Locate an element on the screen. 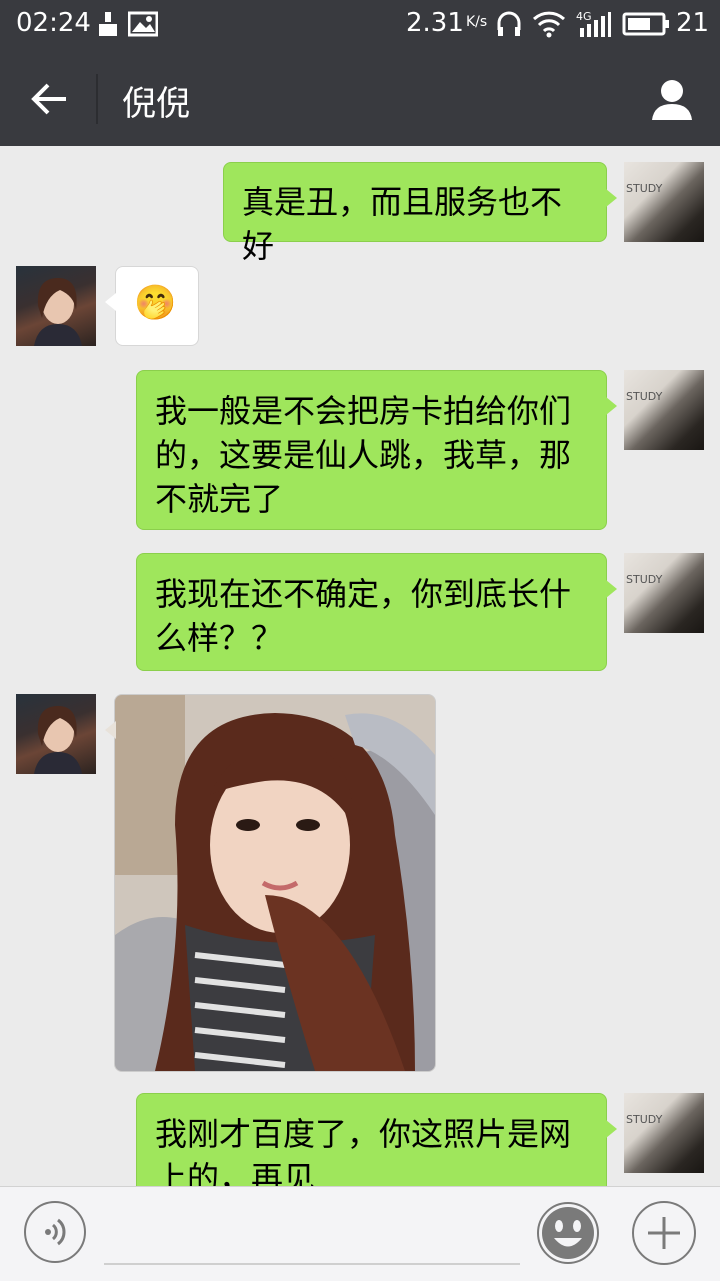 The width and height of the screenshot is (720, 1281). plus-icon is located at coordinates (664, 1233).